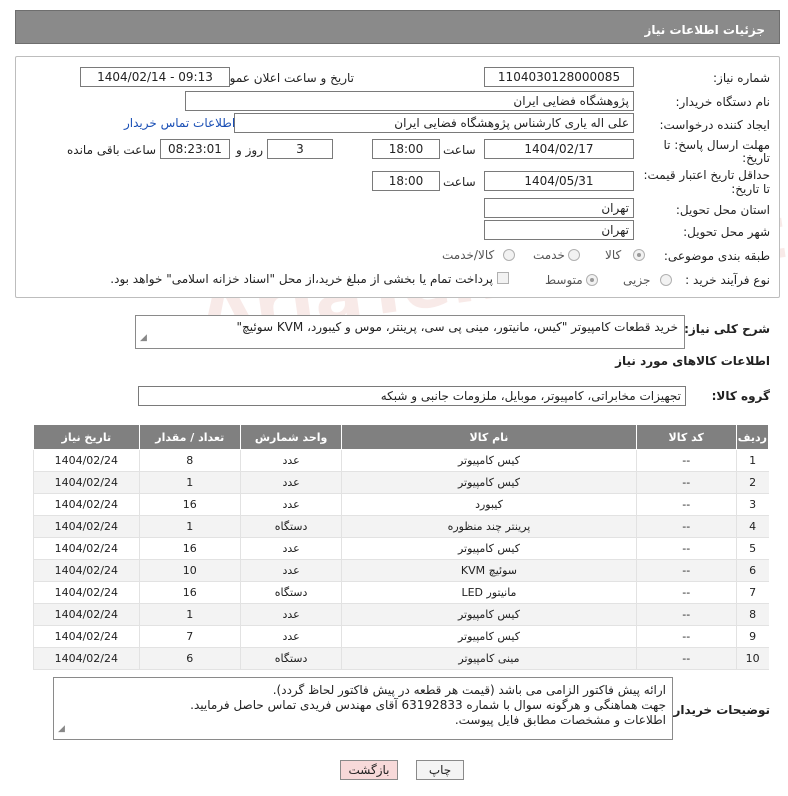 The image size is (788, 796). Describe the element at coordinates (559, 77) in the screenshot. I see `need-number-field: 1104030128000085` at that location.